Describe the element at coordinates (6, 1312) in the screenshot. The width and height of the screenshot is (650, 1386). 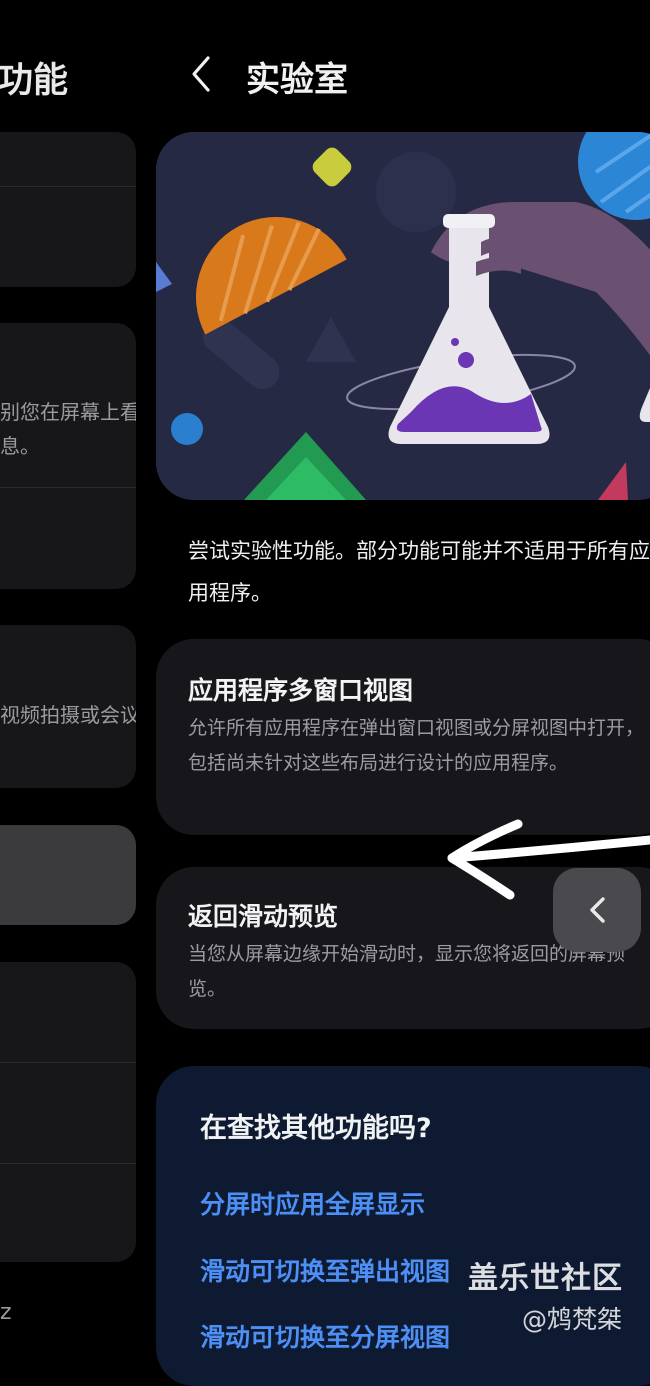
I see `previous-page-fragment: z` at that location.